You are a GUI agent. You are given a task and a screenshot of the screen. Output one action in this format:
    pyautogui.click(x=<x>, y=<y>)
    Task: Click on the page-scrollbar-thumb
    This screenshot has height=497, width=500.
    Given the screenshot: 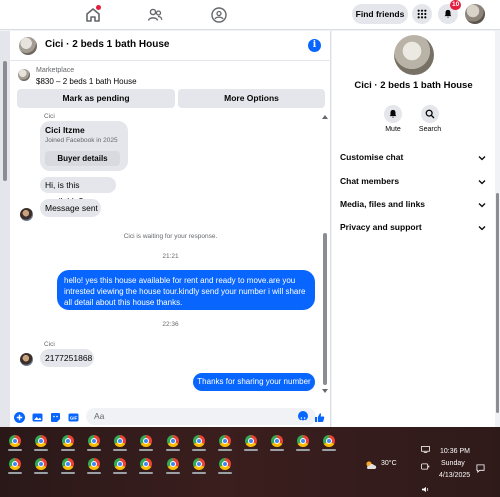 What is the action you would take?
    pyautogui.click(x=497, y=303)
    